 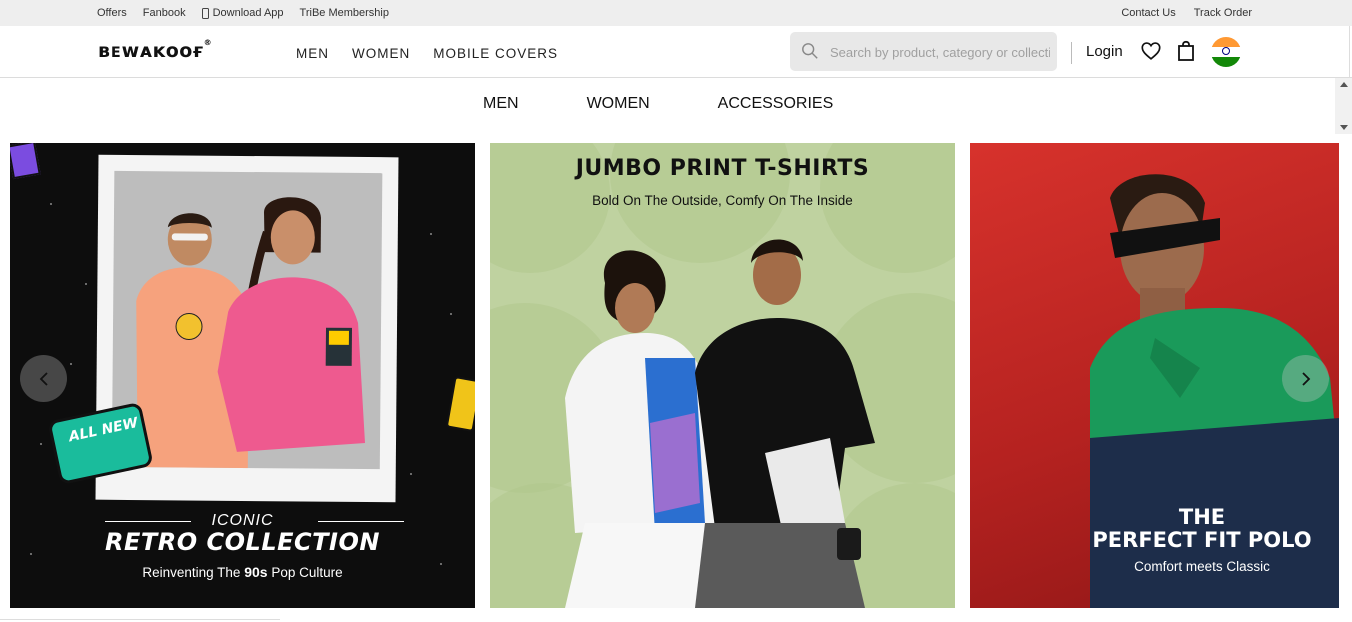 I want to click on main-header: ʙᴇᴡᴀᴋᴏᴏғ® MEN WOMEN MOBILE COVERS Login, so click(x=676, y=52).